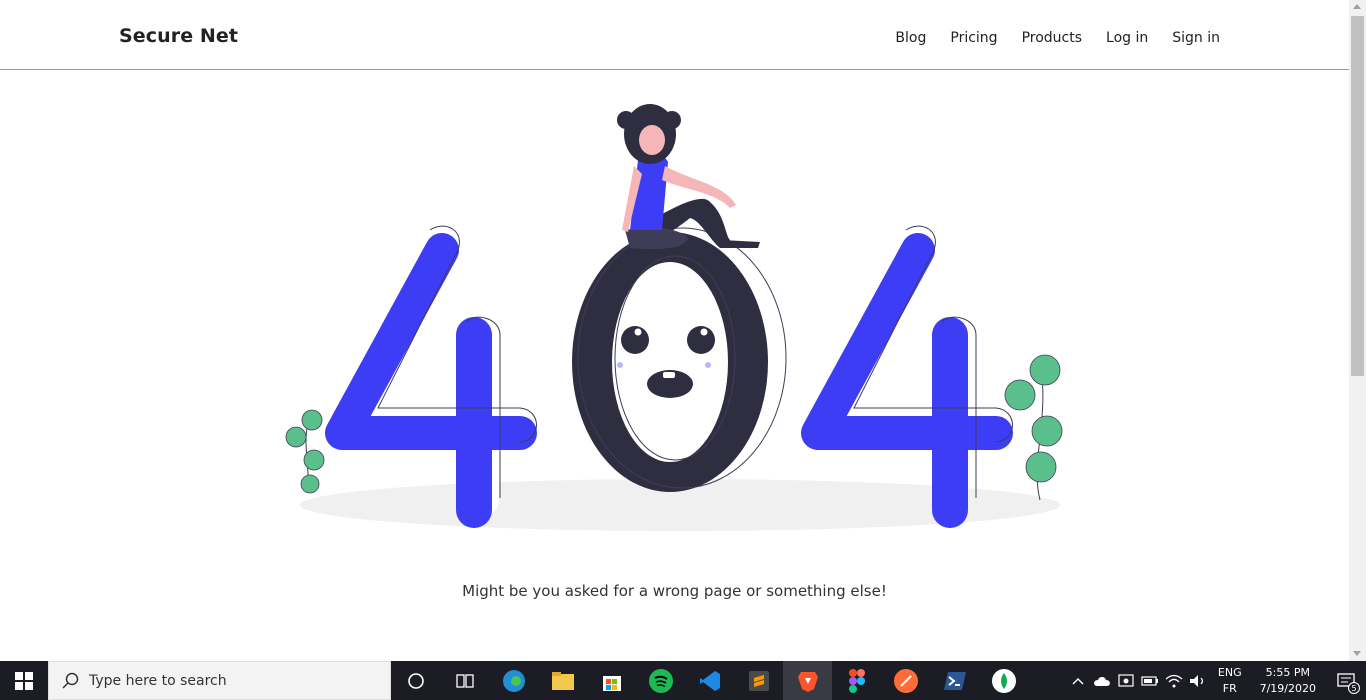 Image resolution: width=1366 pixels, height=700 pixels. I want to click on page-scrollbar, so click(1357, 330).